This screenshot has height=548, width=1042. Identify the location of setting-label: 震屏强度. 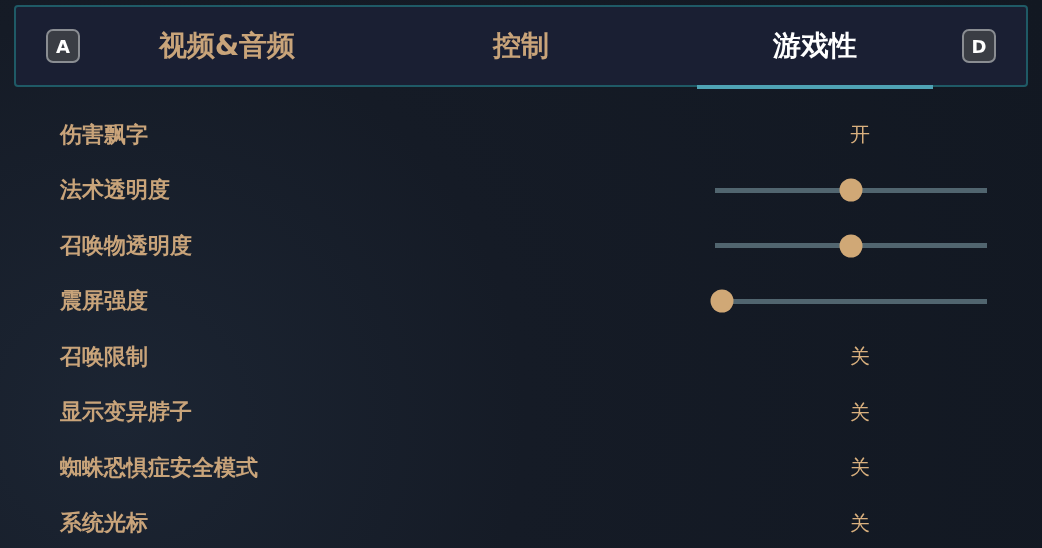
(104, 301).